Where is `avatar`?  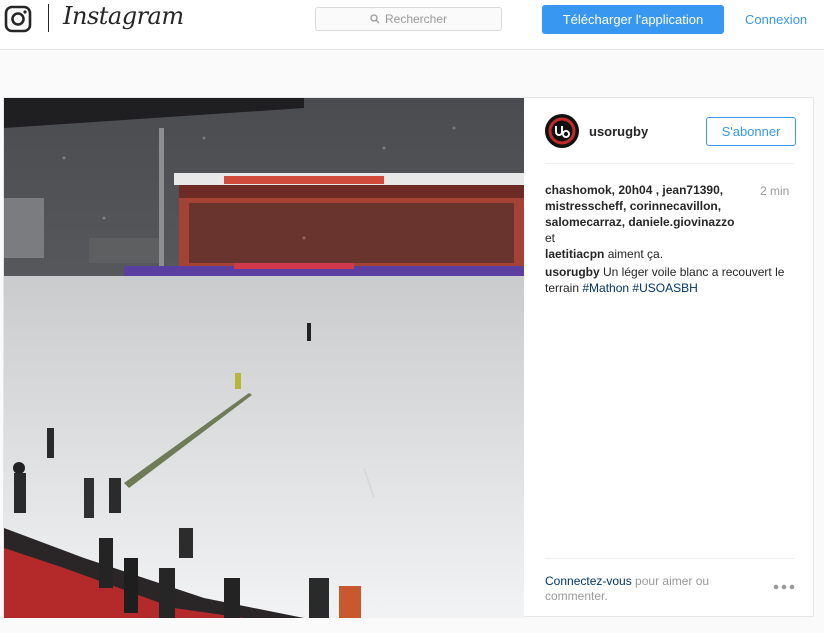 avatar is located at coordinates (562, 131).